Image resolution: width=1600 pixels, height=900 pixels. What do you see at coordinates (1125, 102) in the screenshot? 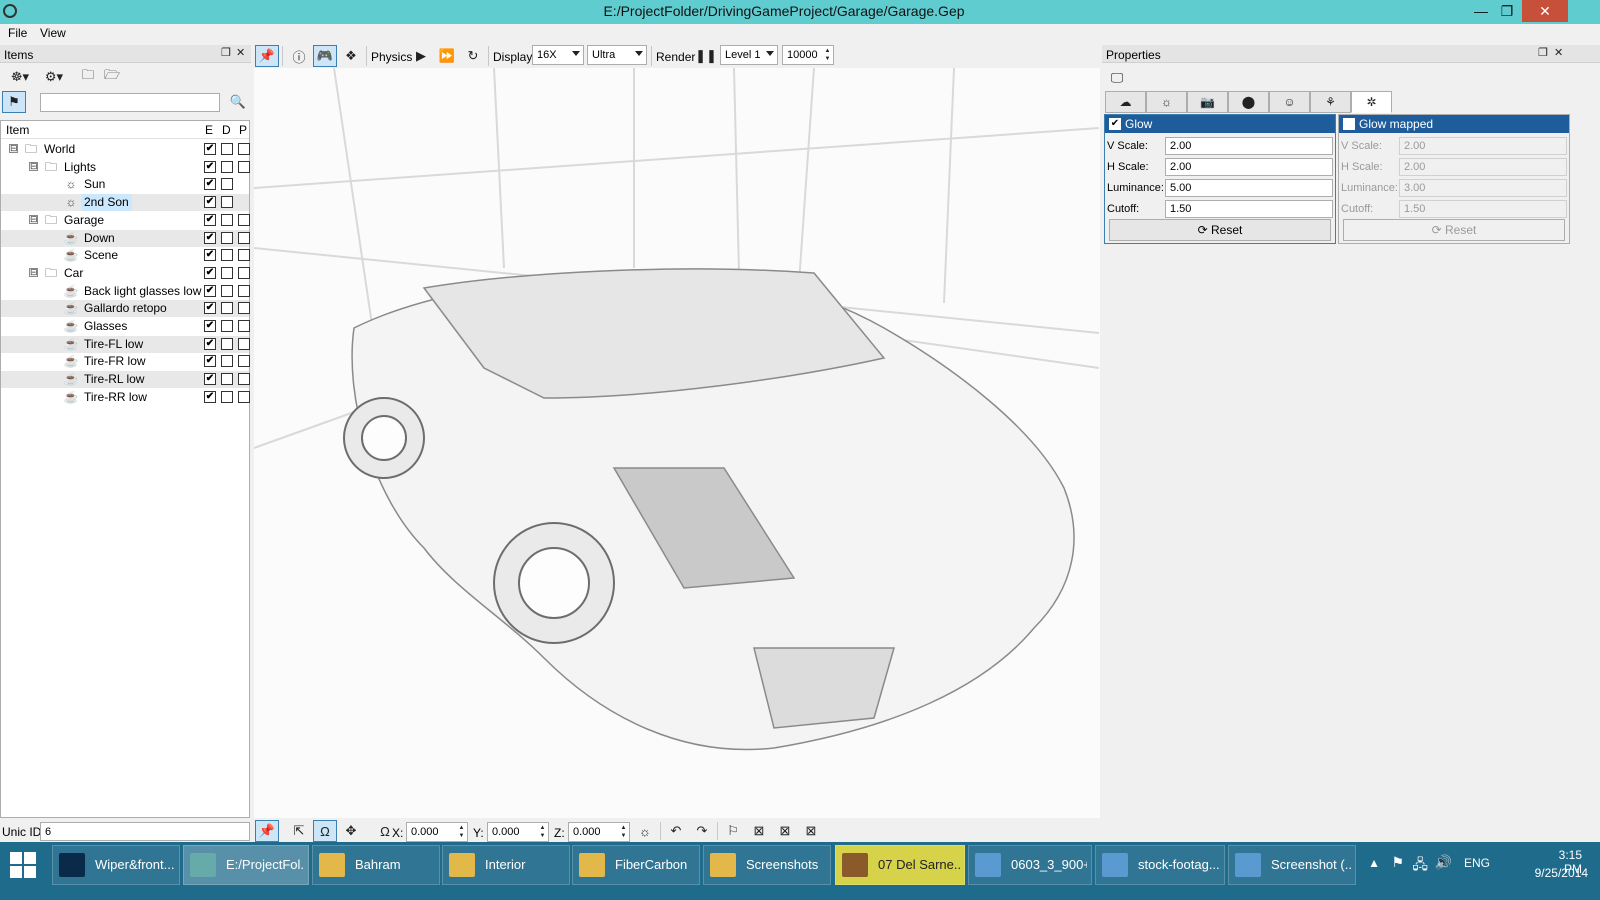
I see `tab-environment: ☁` at bounding box center [1125, 102].